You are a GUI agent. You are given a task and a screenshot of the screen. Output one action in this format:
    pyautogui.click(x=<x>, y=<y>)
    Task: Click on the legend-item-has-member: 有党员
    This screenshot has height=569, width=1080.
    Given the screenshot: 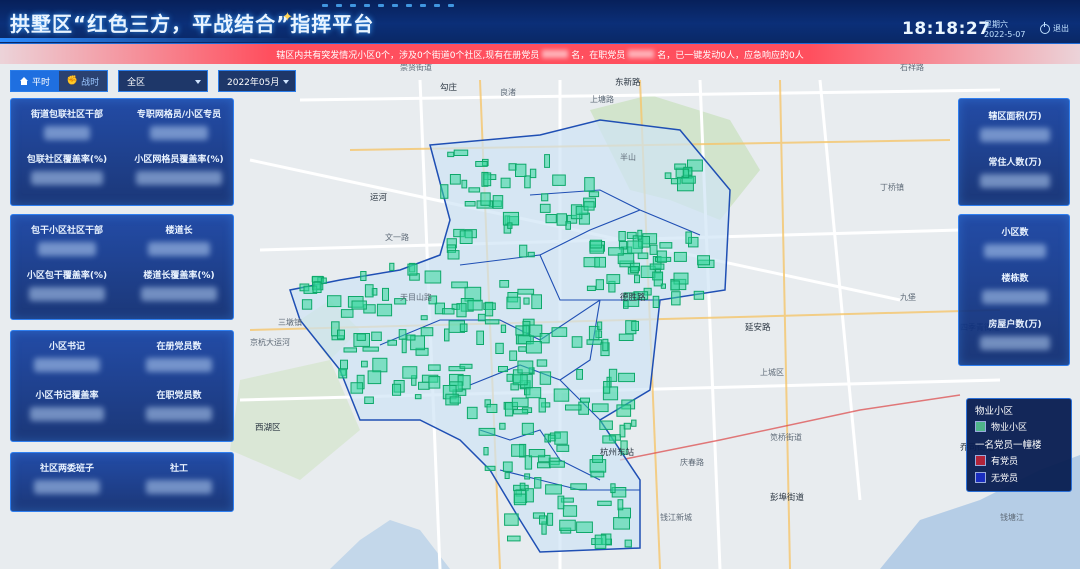 What is the action you would take?
    pyautogui.click(x=1019, y=460)
    